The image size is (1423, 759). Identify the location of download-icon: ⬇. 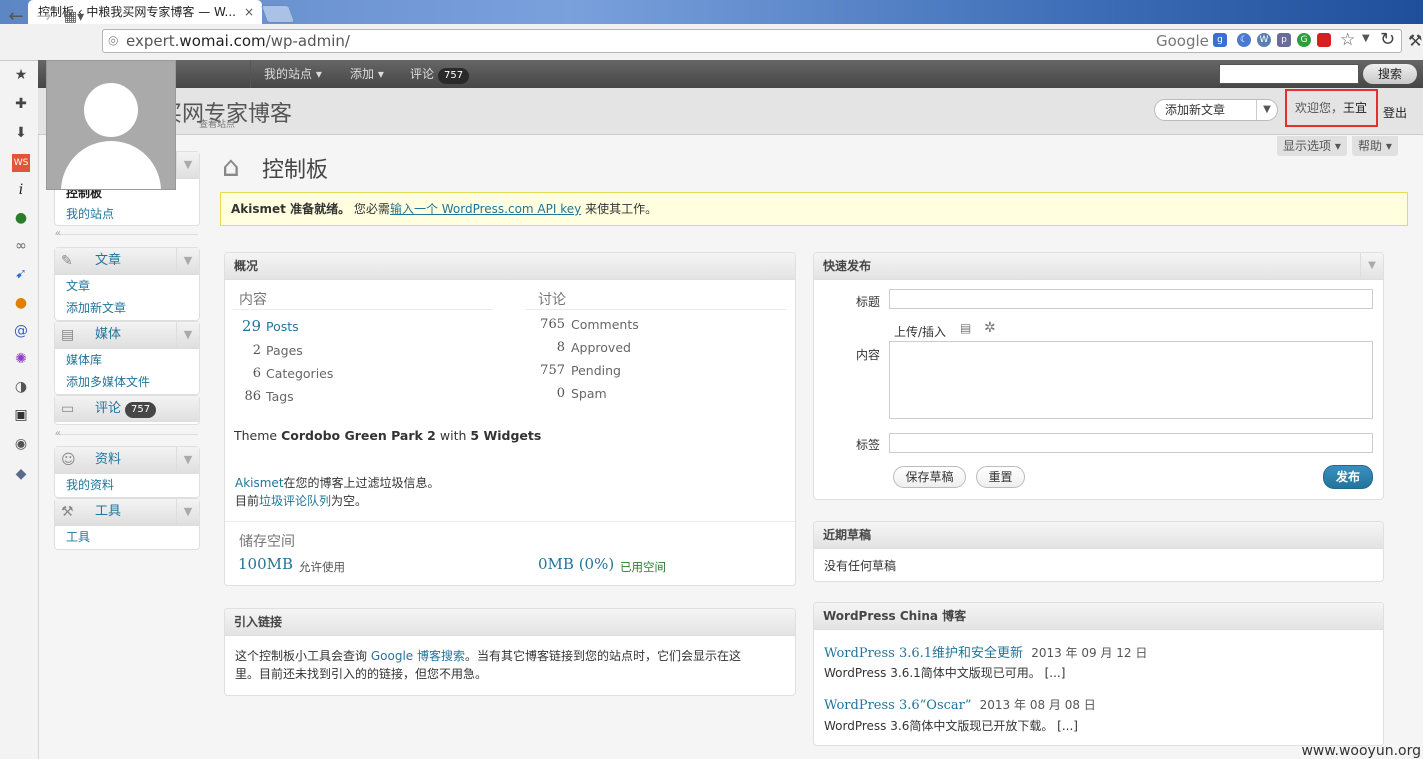
(21, 133).